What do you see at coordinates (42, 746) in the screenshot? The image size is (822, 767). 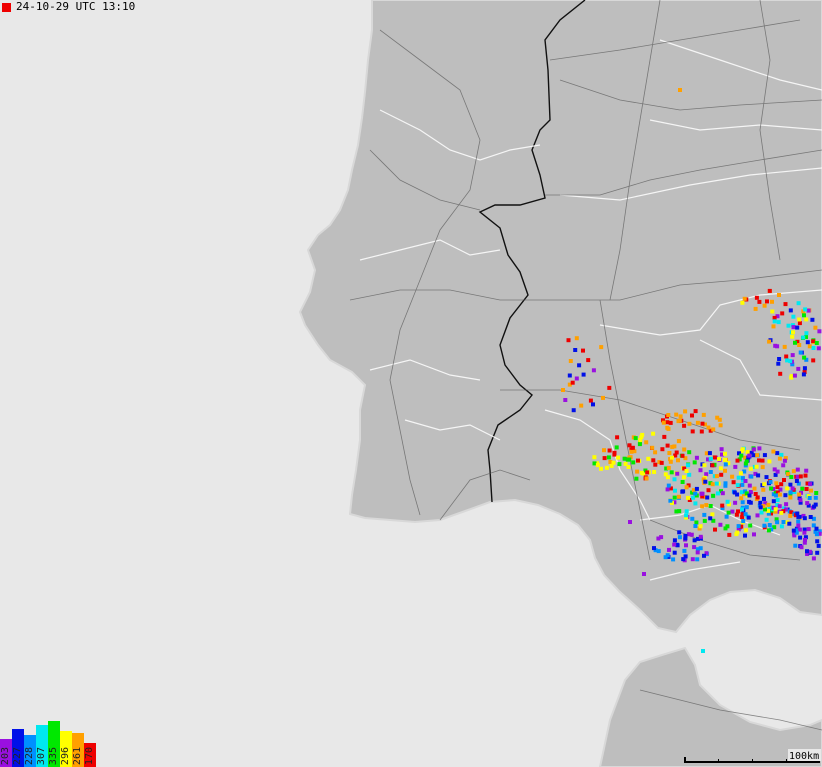 I see `legend-bar-307: 307` at bounding box center [42, 746].